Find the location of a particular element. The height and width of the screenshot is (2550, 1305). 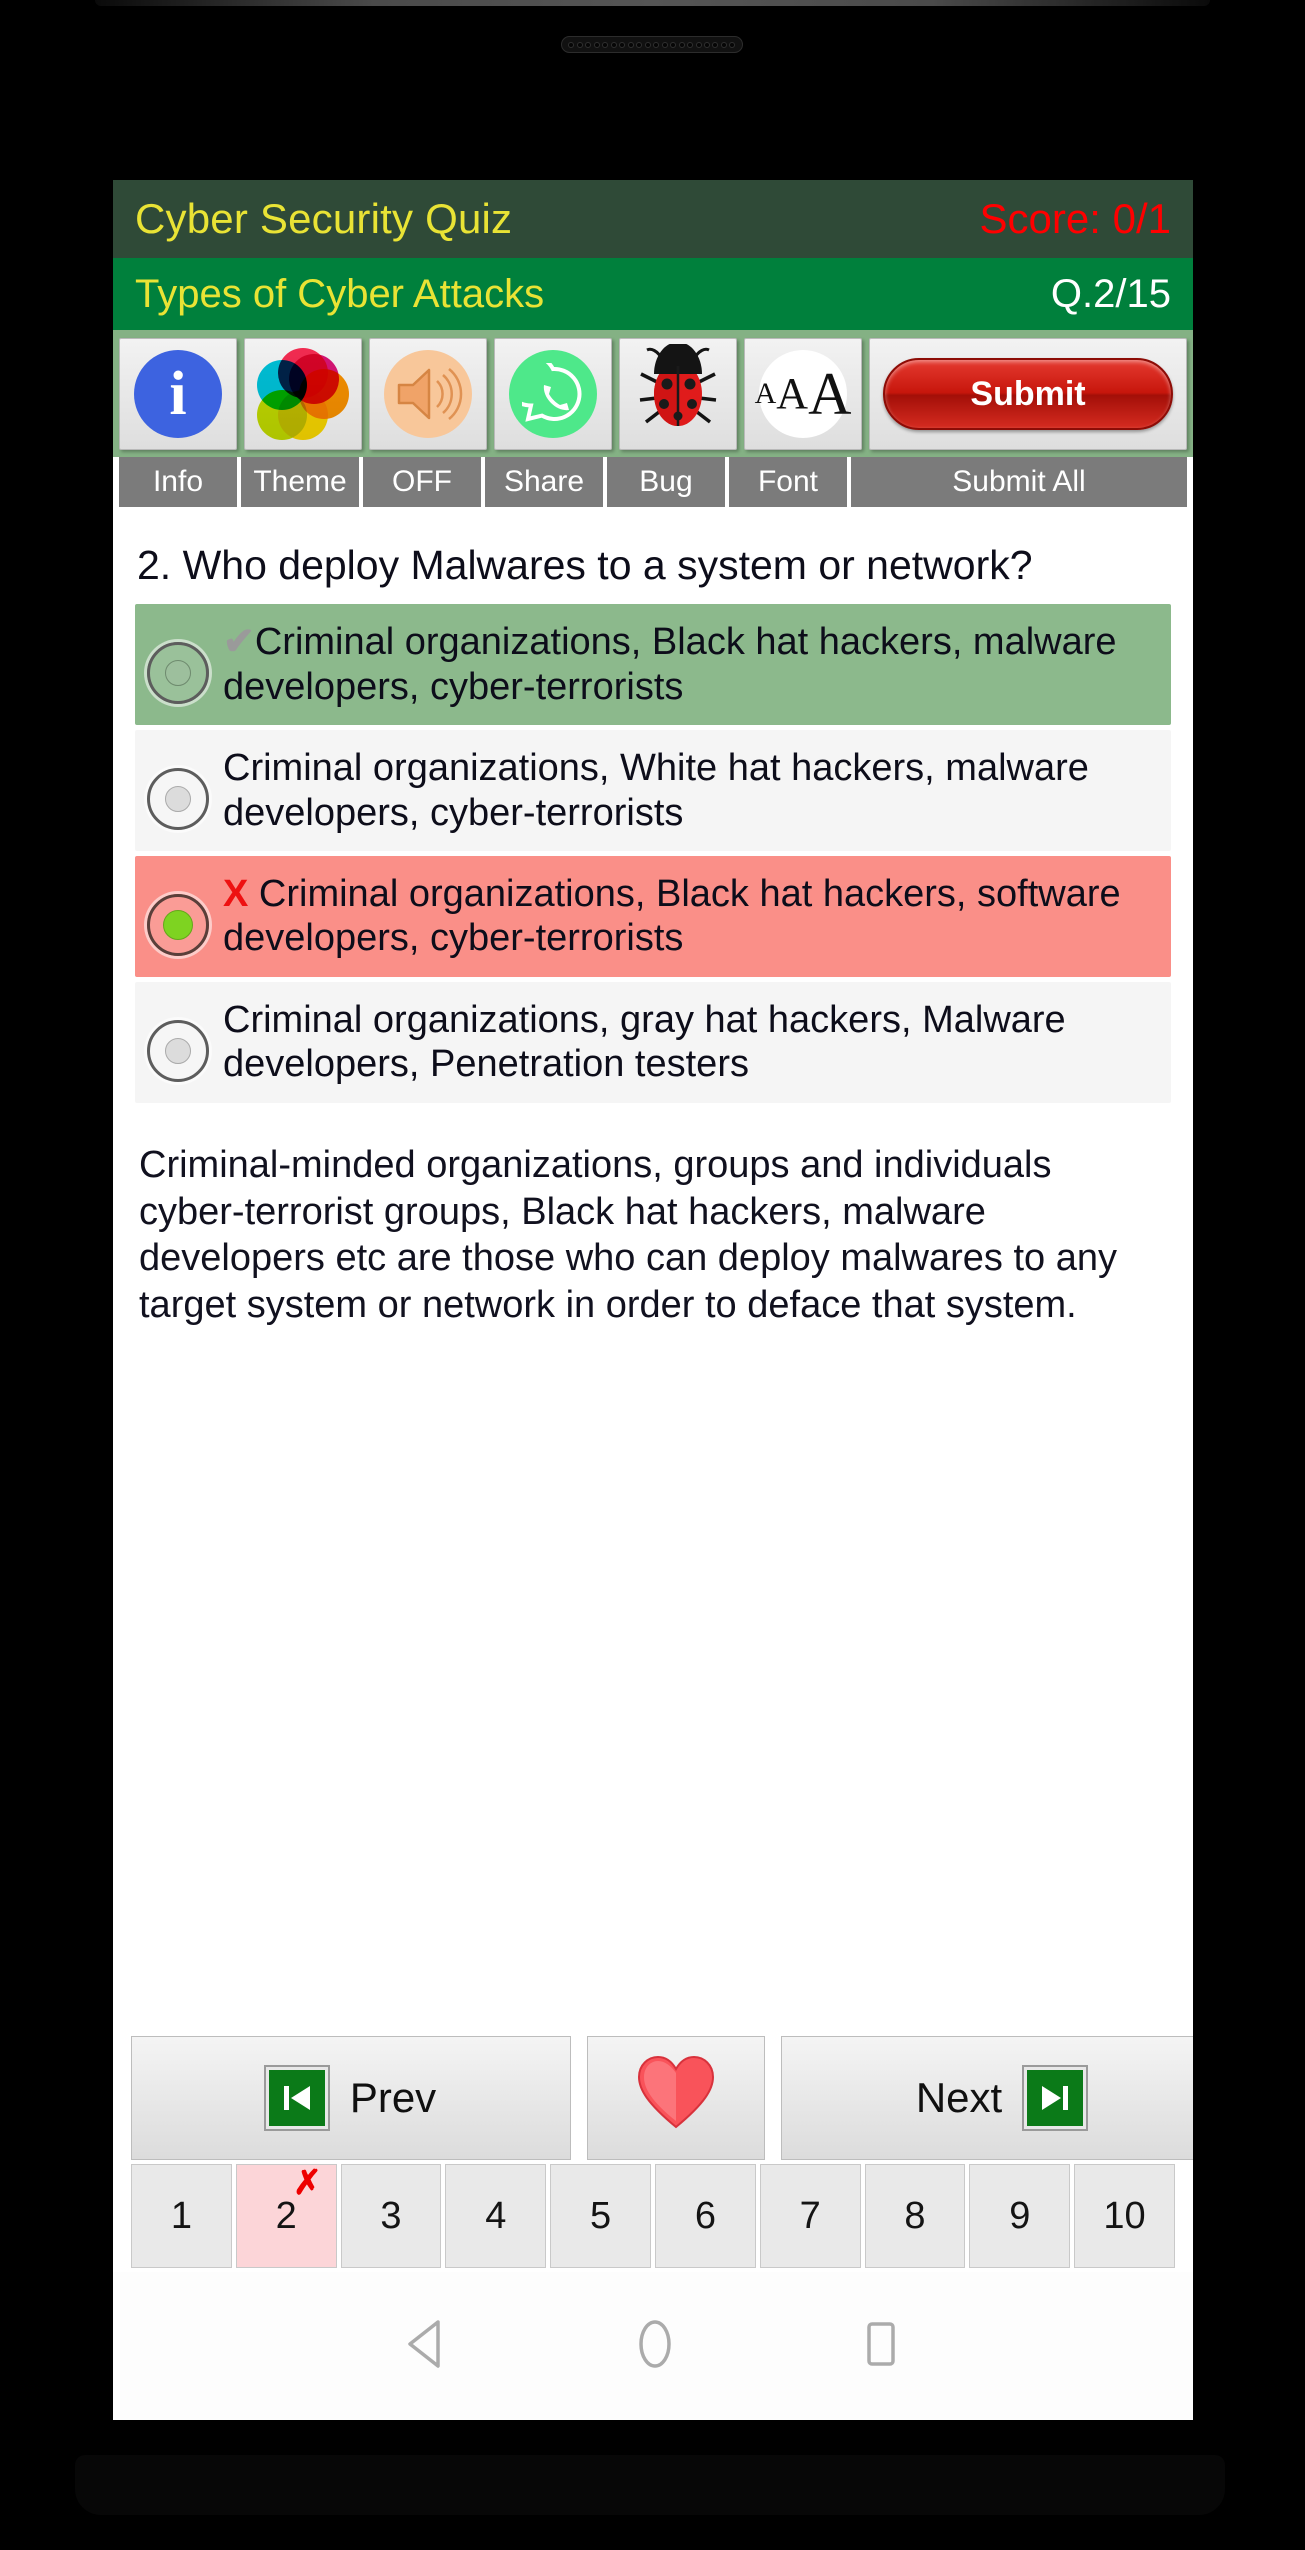

category-title: Types of Cyber Attacks is located at coordinates (340, 293).